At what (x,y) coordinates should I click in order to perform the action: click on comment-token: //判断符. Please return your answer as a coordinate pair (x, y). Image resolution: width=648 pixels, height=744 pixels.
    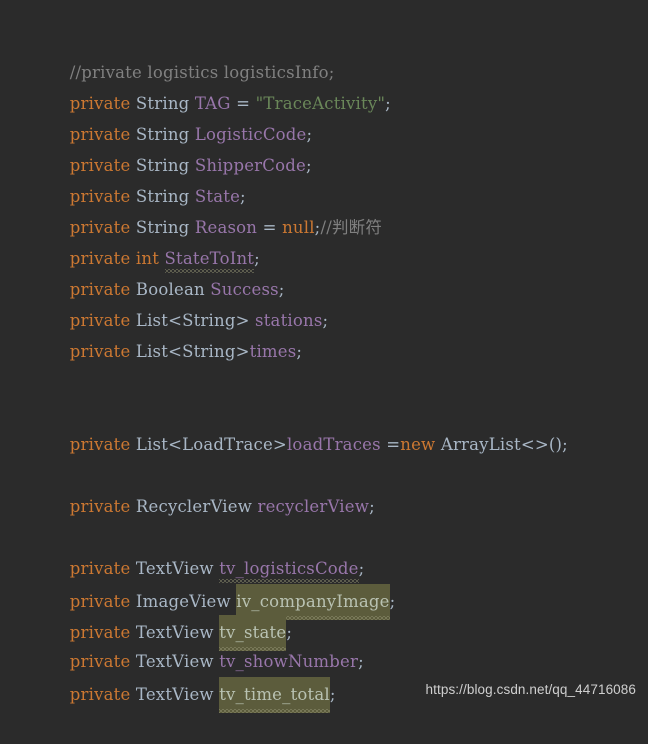
    Looking at the image, I should click on (351, 227).